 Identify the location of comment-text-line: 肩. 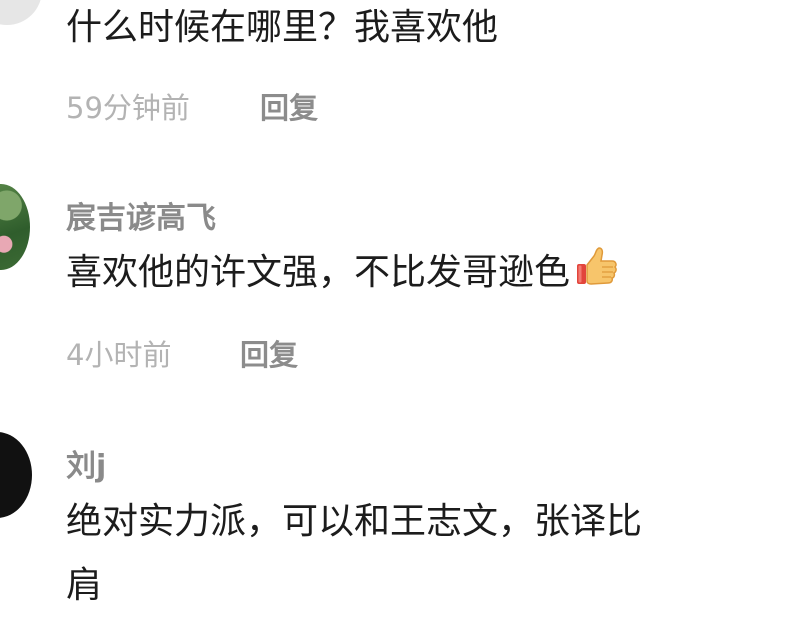
(84, 585).